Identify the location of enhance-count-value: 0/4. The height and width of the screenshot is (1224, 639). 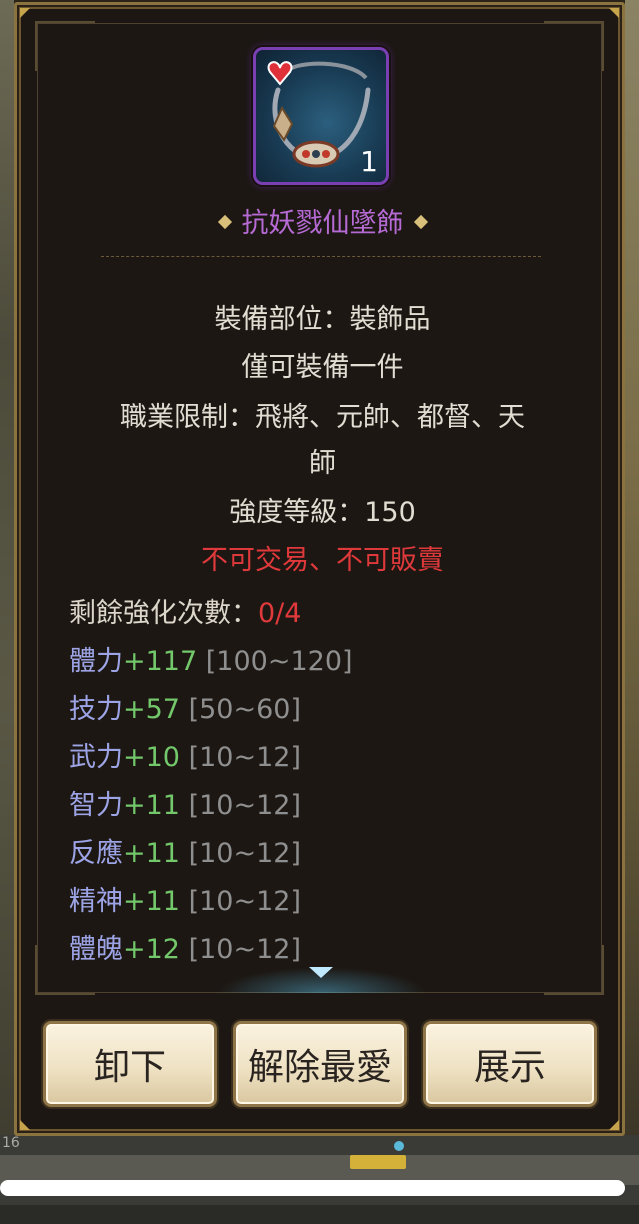
(280, 613).